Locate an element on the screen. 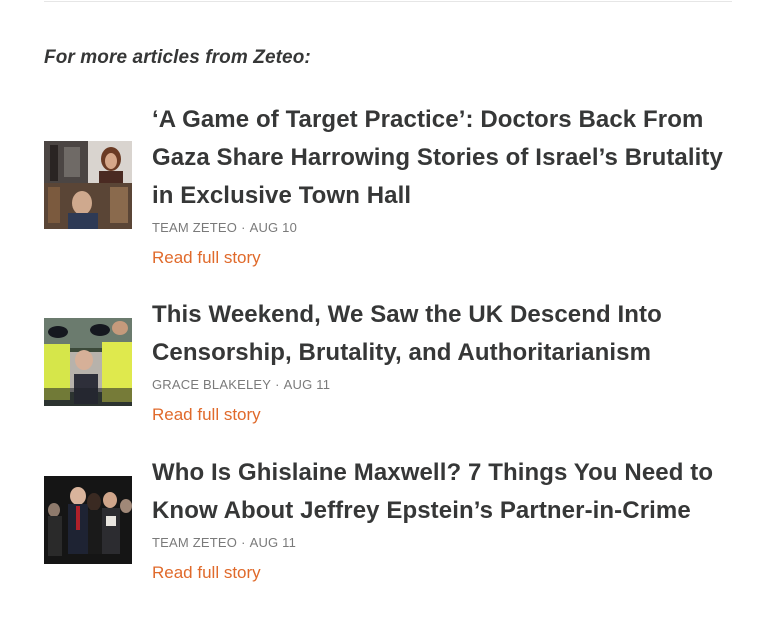 The height and width of the screenshot is (618, 782). article-date: AUG 10 is located at coordinates (273, 227).